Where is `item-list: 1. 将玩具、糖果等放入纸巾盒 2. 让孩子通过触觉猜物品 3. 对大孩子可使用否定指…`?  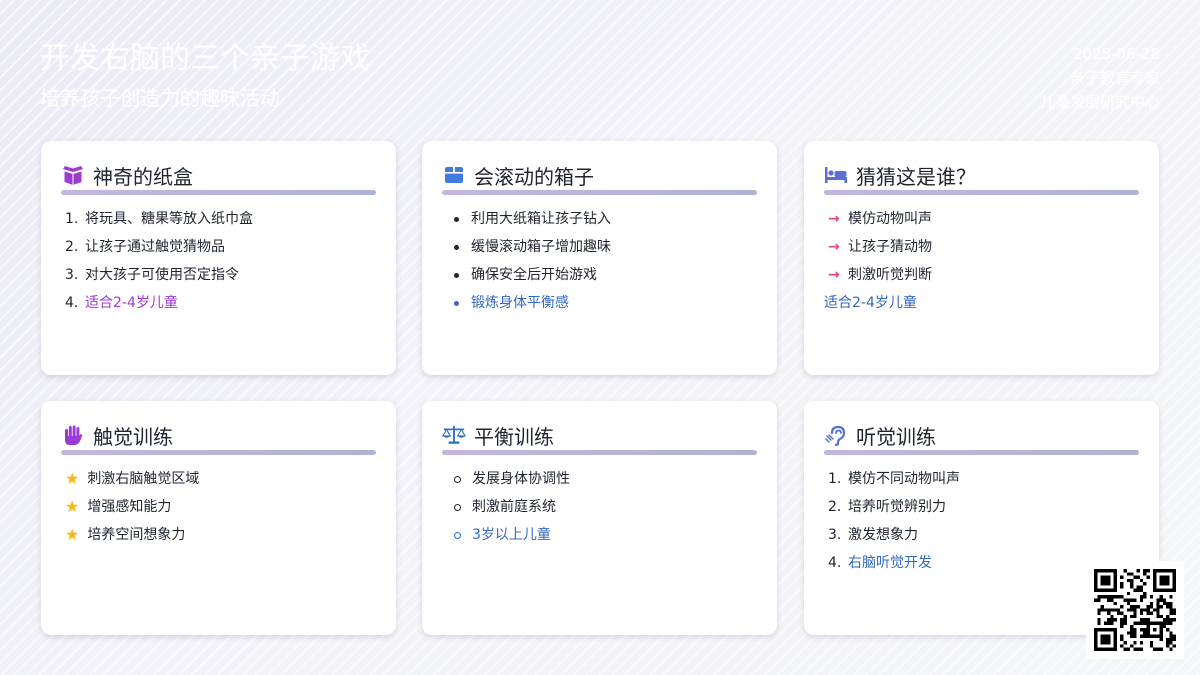 item-list: 1. 将玩具、糖果等放入纸巾盒 2. 让孩子通过触觉猜物品 3. 对大孩子可使用否定指… is located at coordinates (218, 261).